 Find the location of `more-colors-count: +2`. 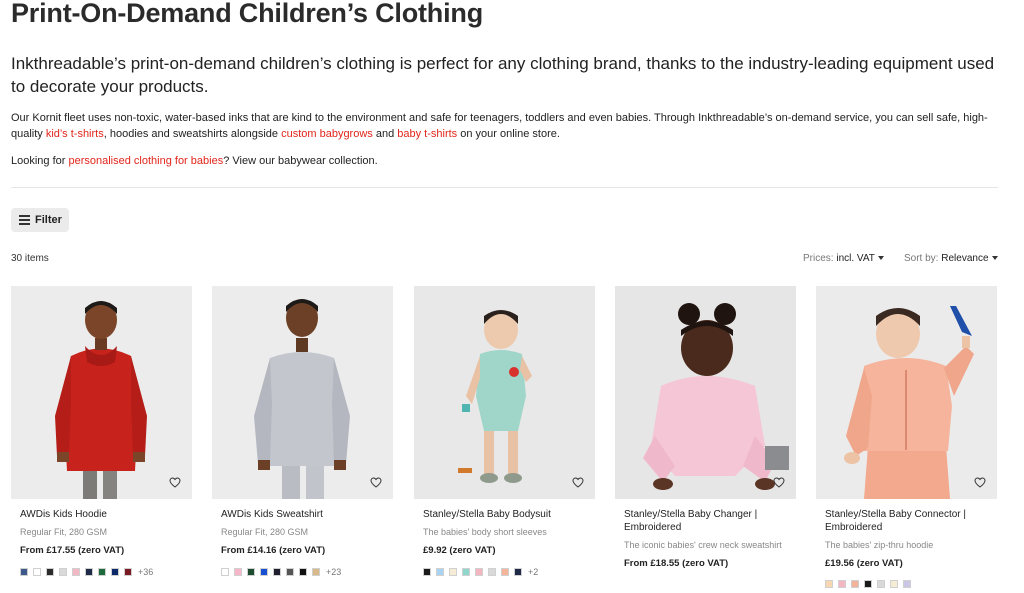

more-colors-count: +2 is located at coordinates (533, 572).